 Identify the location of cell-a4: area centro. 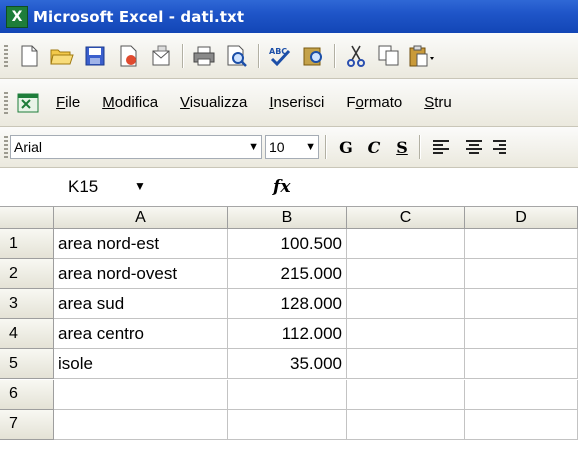
(141, 334).